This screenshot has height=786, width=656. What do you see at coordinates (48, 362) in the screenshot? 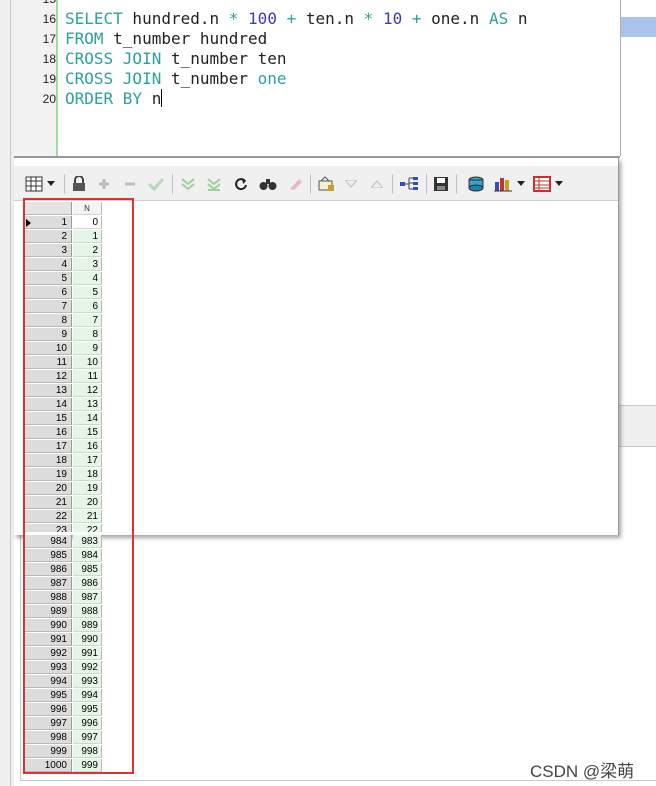
I see `row-number-cell: 11` at bounding box center [48, 362].